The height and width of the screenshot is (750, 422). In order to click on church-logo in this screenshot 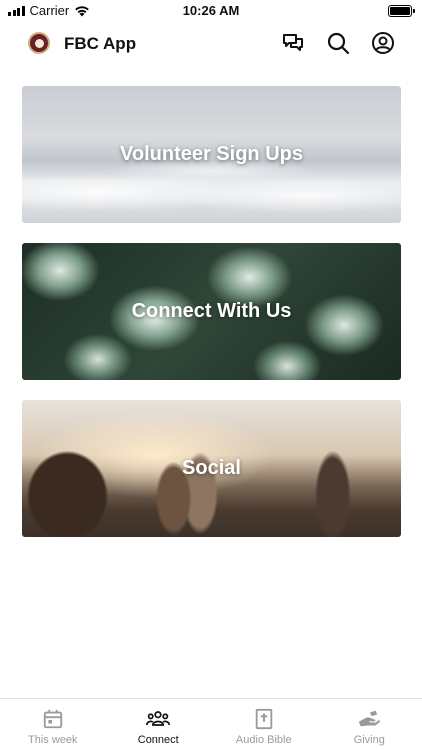, I will do `click(39, 43)`.